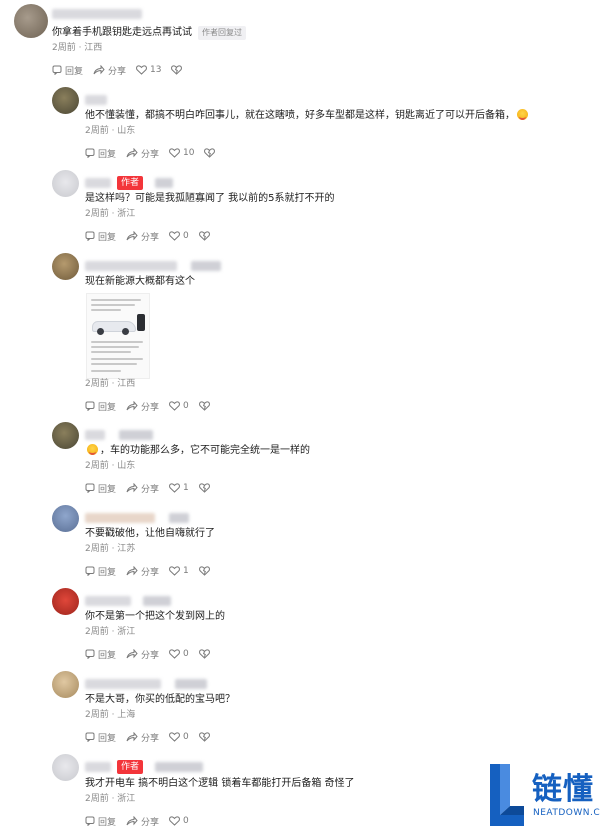 This screenshot has width=600, height=831. What do you see at coordinates (181, 153) in the screenshot?
I see `like-button: 10` at bounding box center [181, 153].